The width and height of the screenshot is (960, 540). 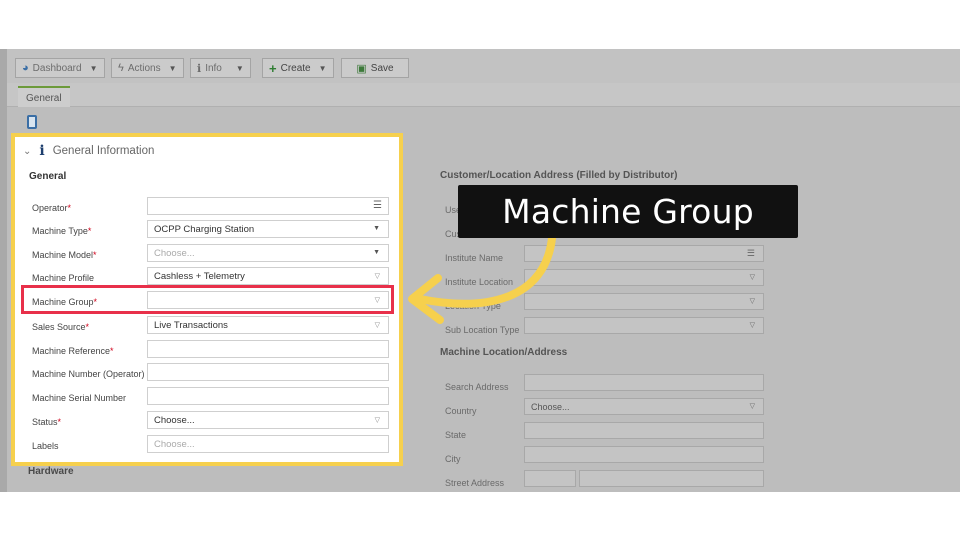 I want to click on info-icon: ℹ, so click(x=199, y=68).